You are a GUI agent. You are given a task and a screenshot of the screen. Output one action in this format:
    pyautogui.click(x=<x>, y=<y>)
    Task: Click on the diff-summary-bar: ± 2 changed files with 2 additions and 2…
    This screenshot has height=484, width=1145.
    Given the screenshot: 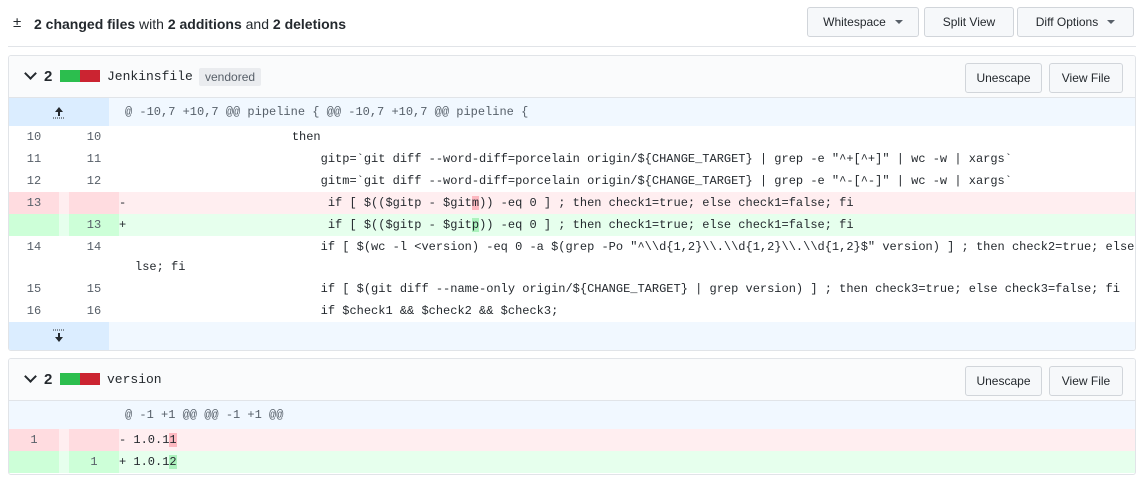 What is the action you would take?
    pyautogui.click(x=572, y=24)
    